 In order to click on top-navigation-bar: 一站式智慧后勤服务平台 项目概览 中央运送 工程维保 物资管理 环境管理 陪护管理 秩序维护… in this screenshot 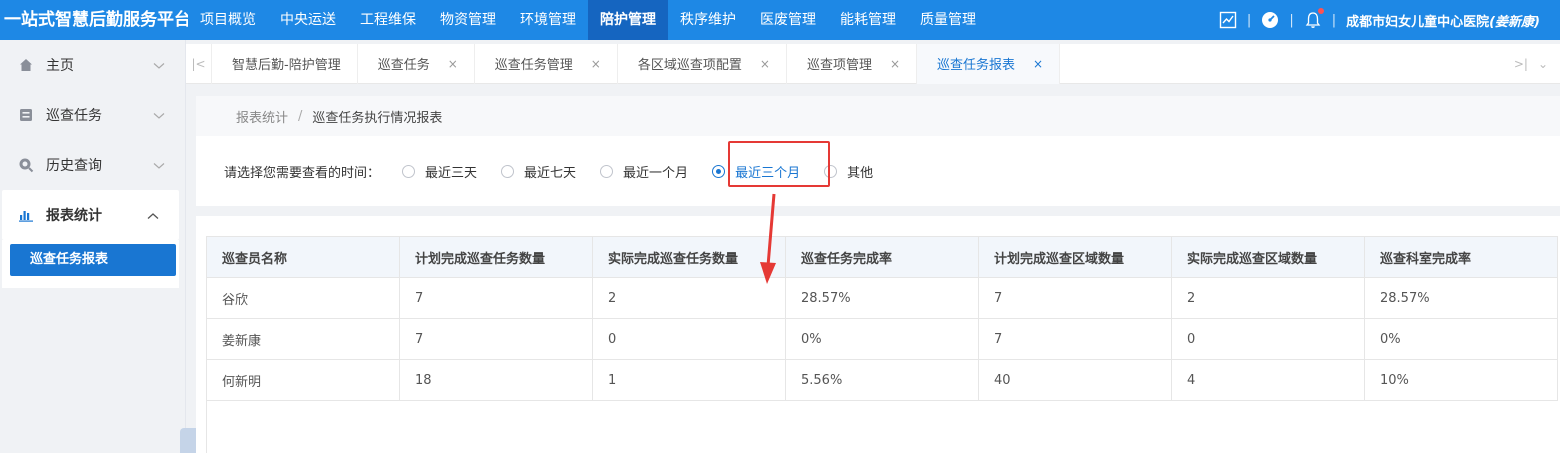, I will do `click(780, 20)`.